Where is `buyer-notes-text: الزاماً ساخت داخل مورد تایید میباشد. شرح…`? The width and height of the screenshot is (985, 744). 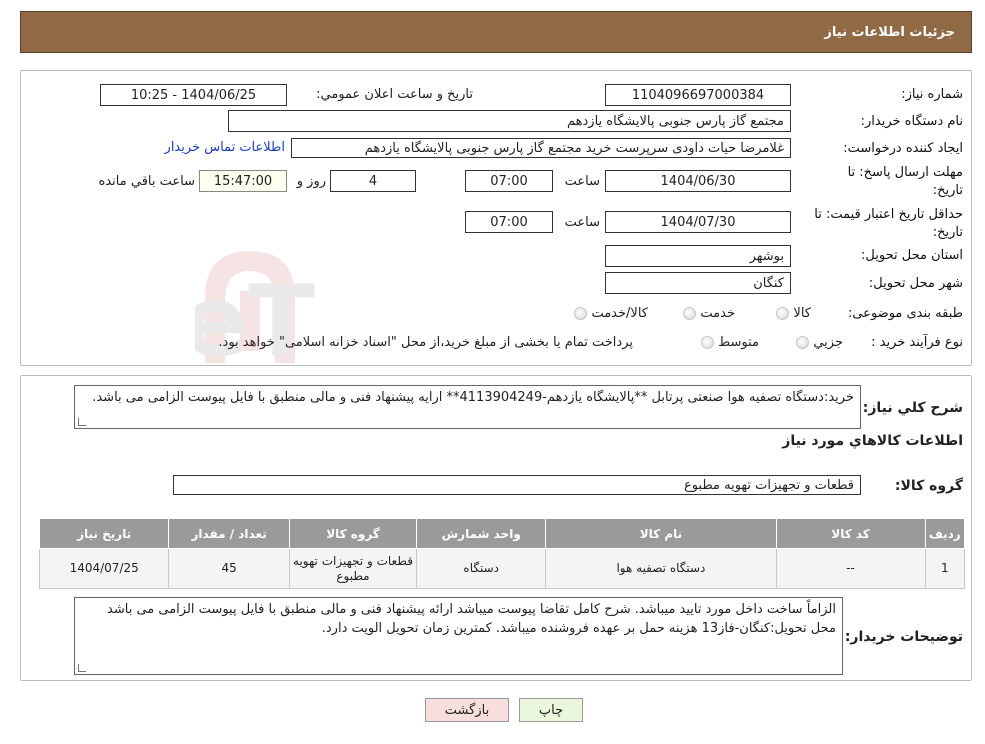
buyer-notes-text: الزاماً ساخت داخل مورد تایید میباشد. شرح… is located at coordinates (471, 619).